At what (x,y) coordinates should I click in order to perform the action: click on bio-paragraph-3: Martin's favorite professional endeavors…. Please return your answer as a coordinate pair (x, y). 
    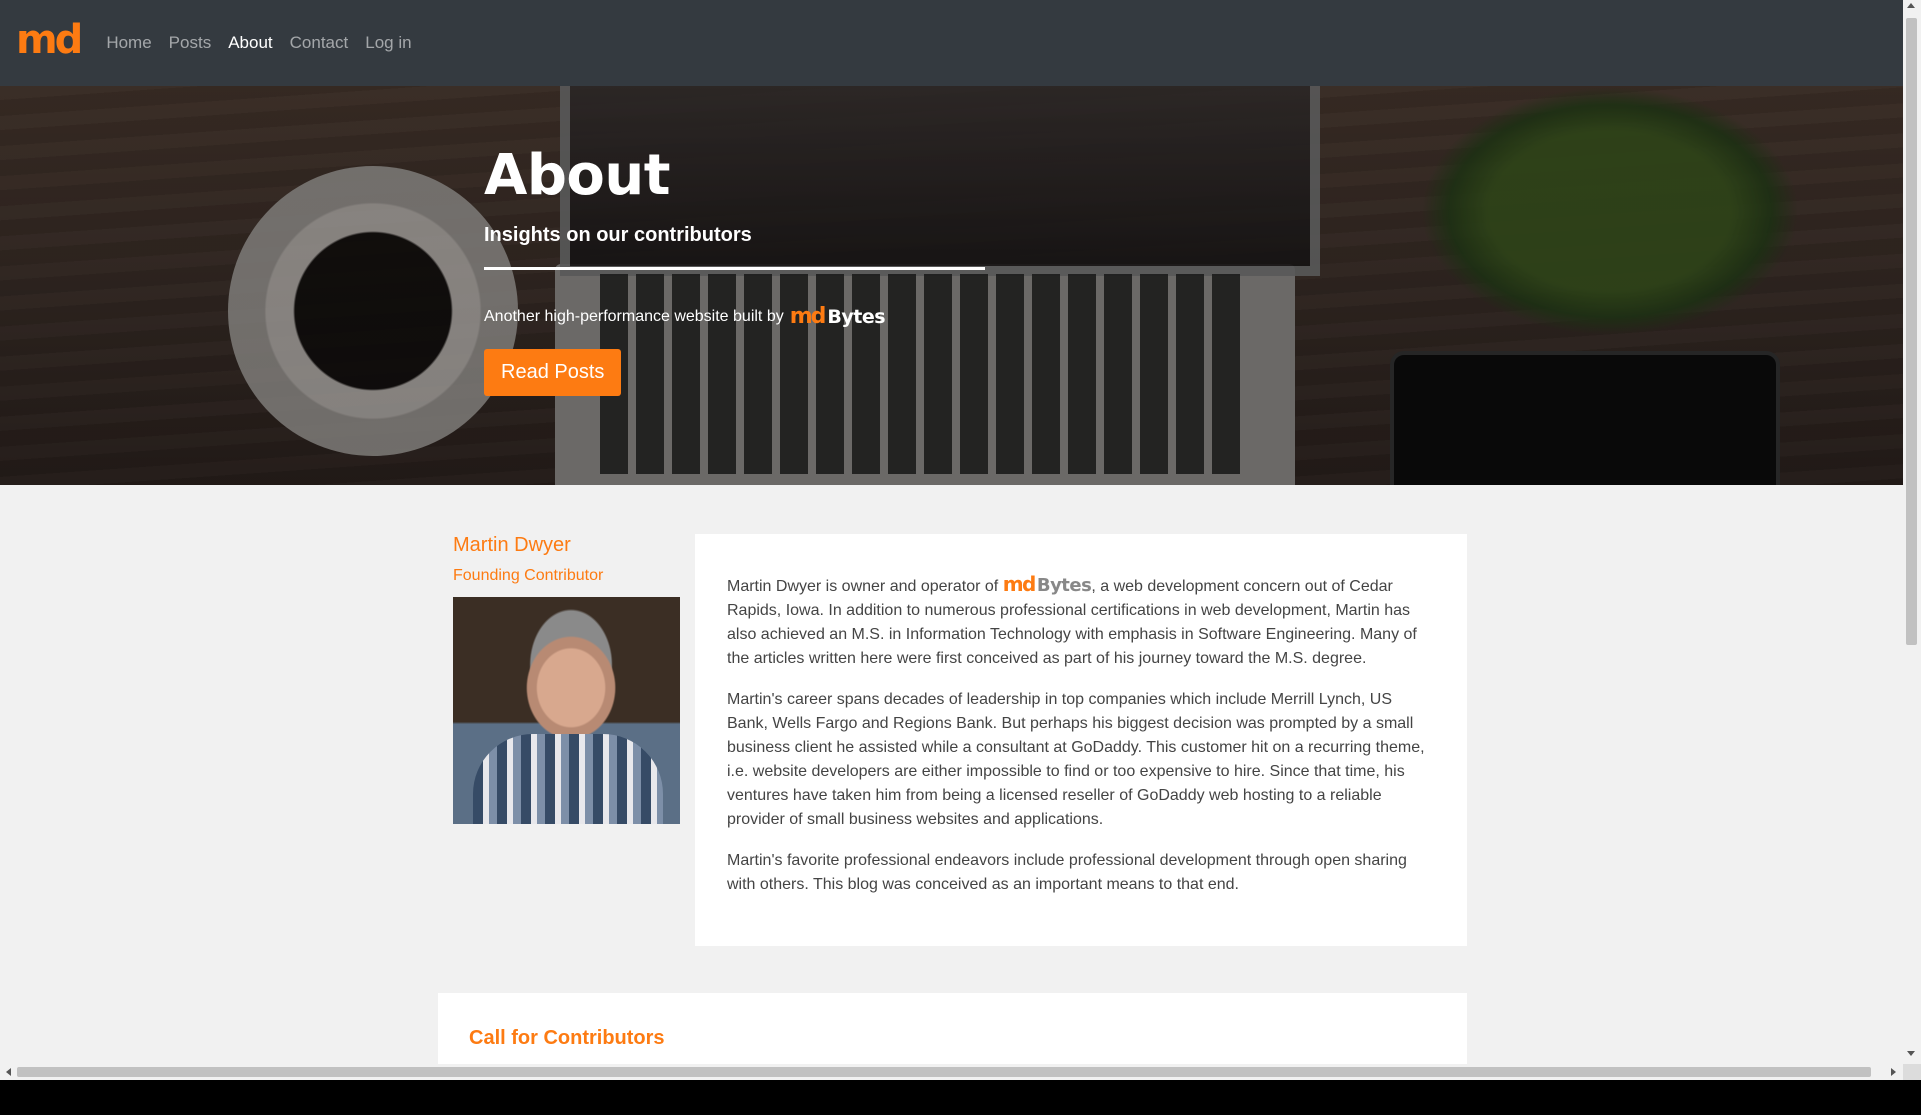
    Looking at the image, I should click on (1067, 872).